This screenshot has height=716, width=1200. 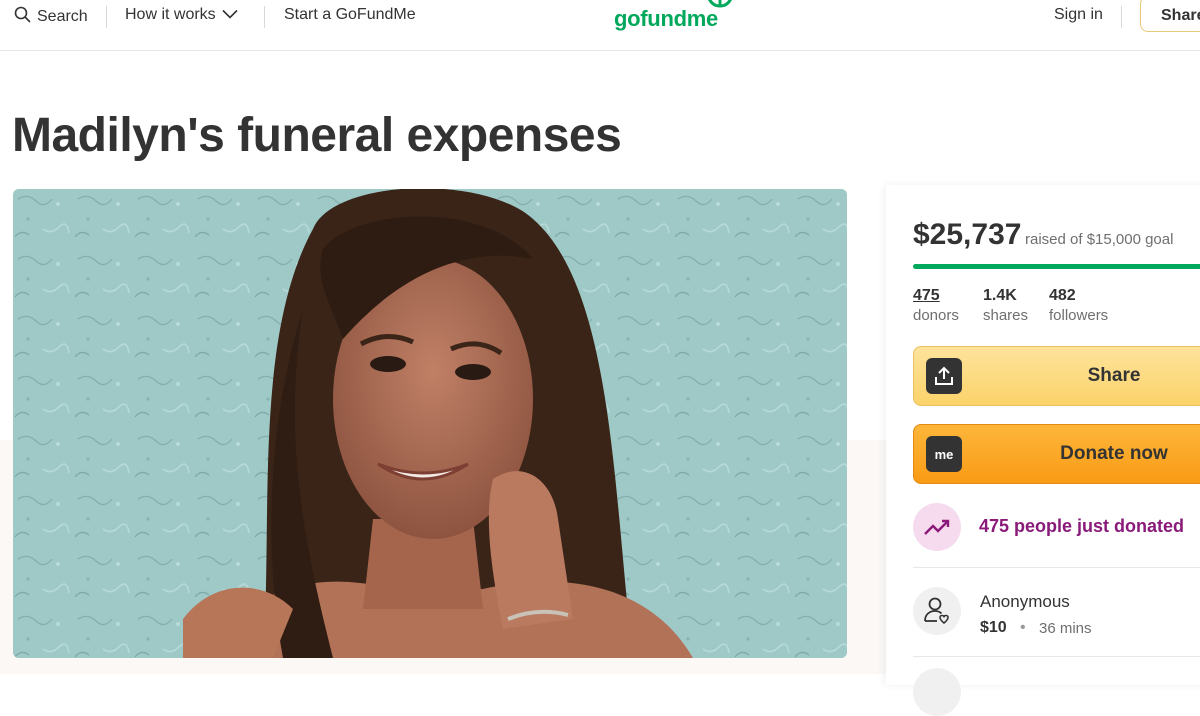 I want to click on start-gofundme-link: Start a GoFundMe, so click(x=350, y=15).